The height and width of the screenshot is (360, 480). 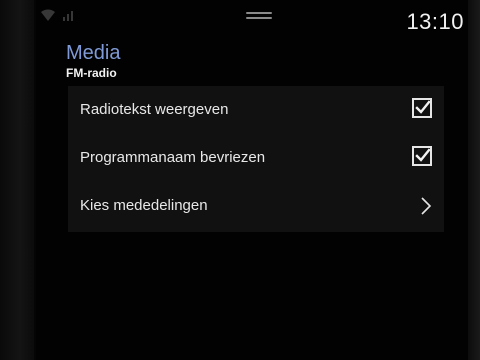 What do you see at coordinates (259, 17) in the screenshot?
I see `top-bar-drag-handle` at bounding box center [259, 17].